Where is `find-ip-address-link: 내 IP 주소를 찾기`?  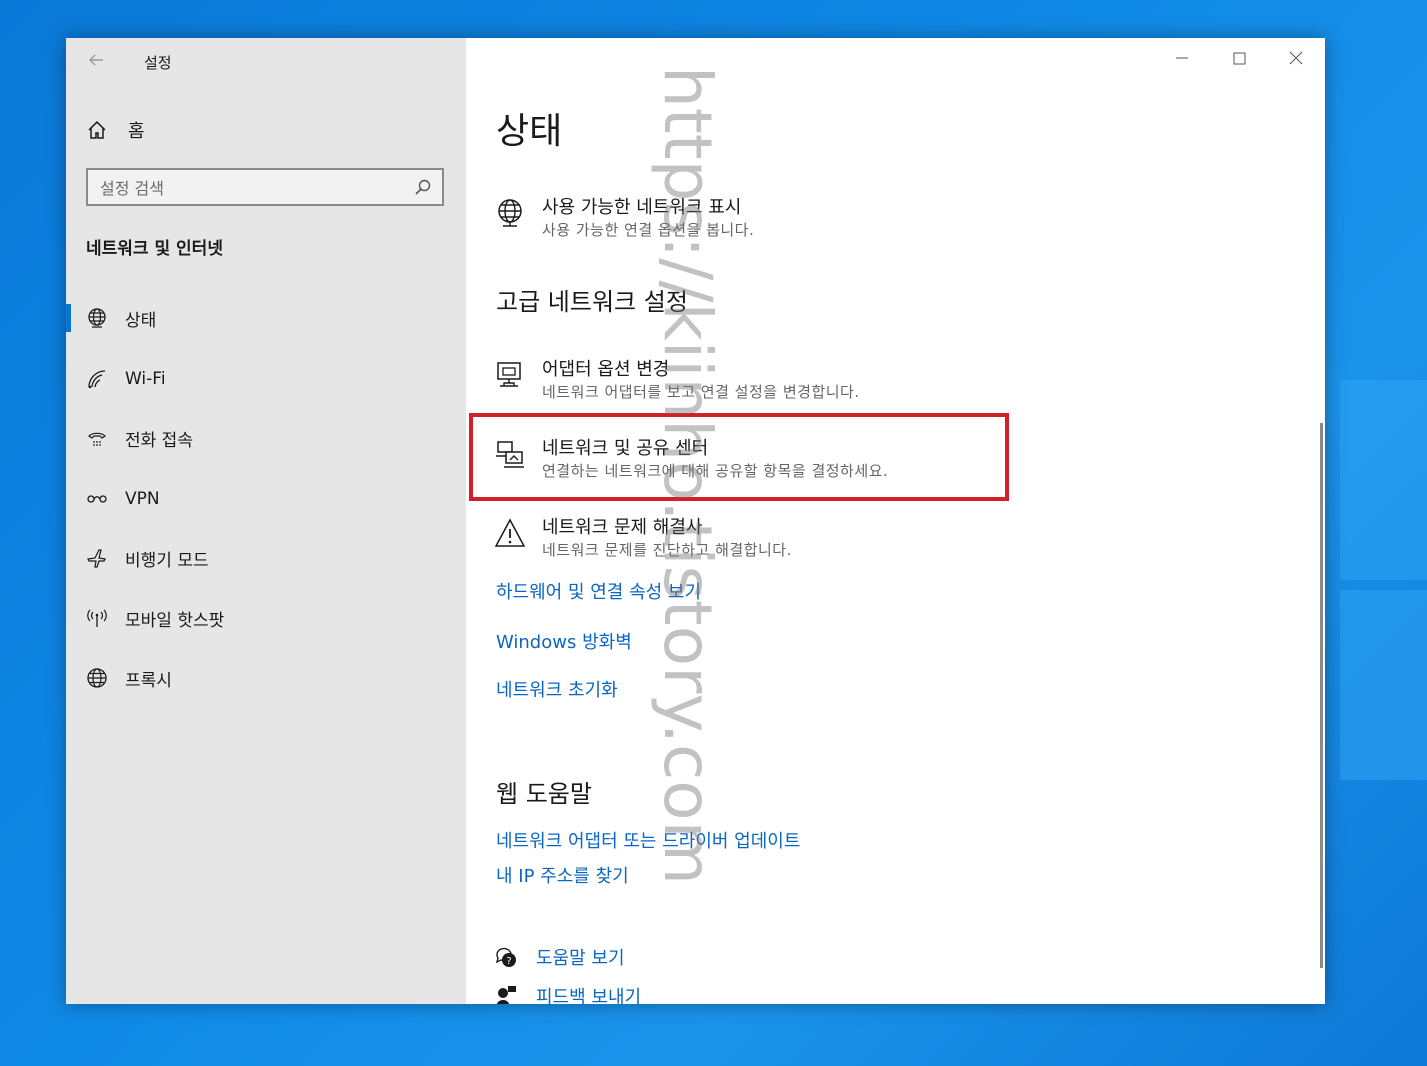
find-ip-address-link: 내 IP 주소를 찾기 is located at coordinates (562, 875).